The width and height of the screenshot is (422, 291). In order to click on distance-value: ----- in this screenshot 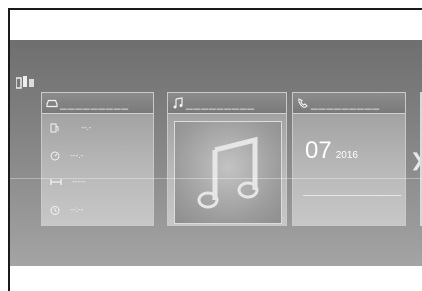, I will do `click(79, 181)`.